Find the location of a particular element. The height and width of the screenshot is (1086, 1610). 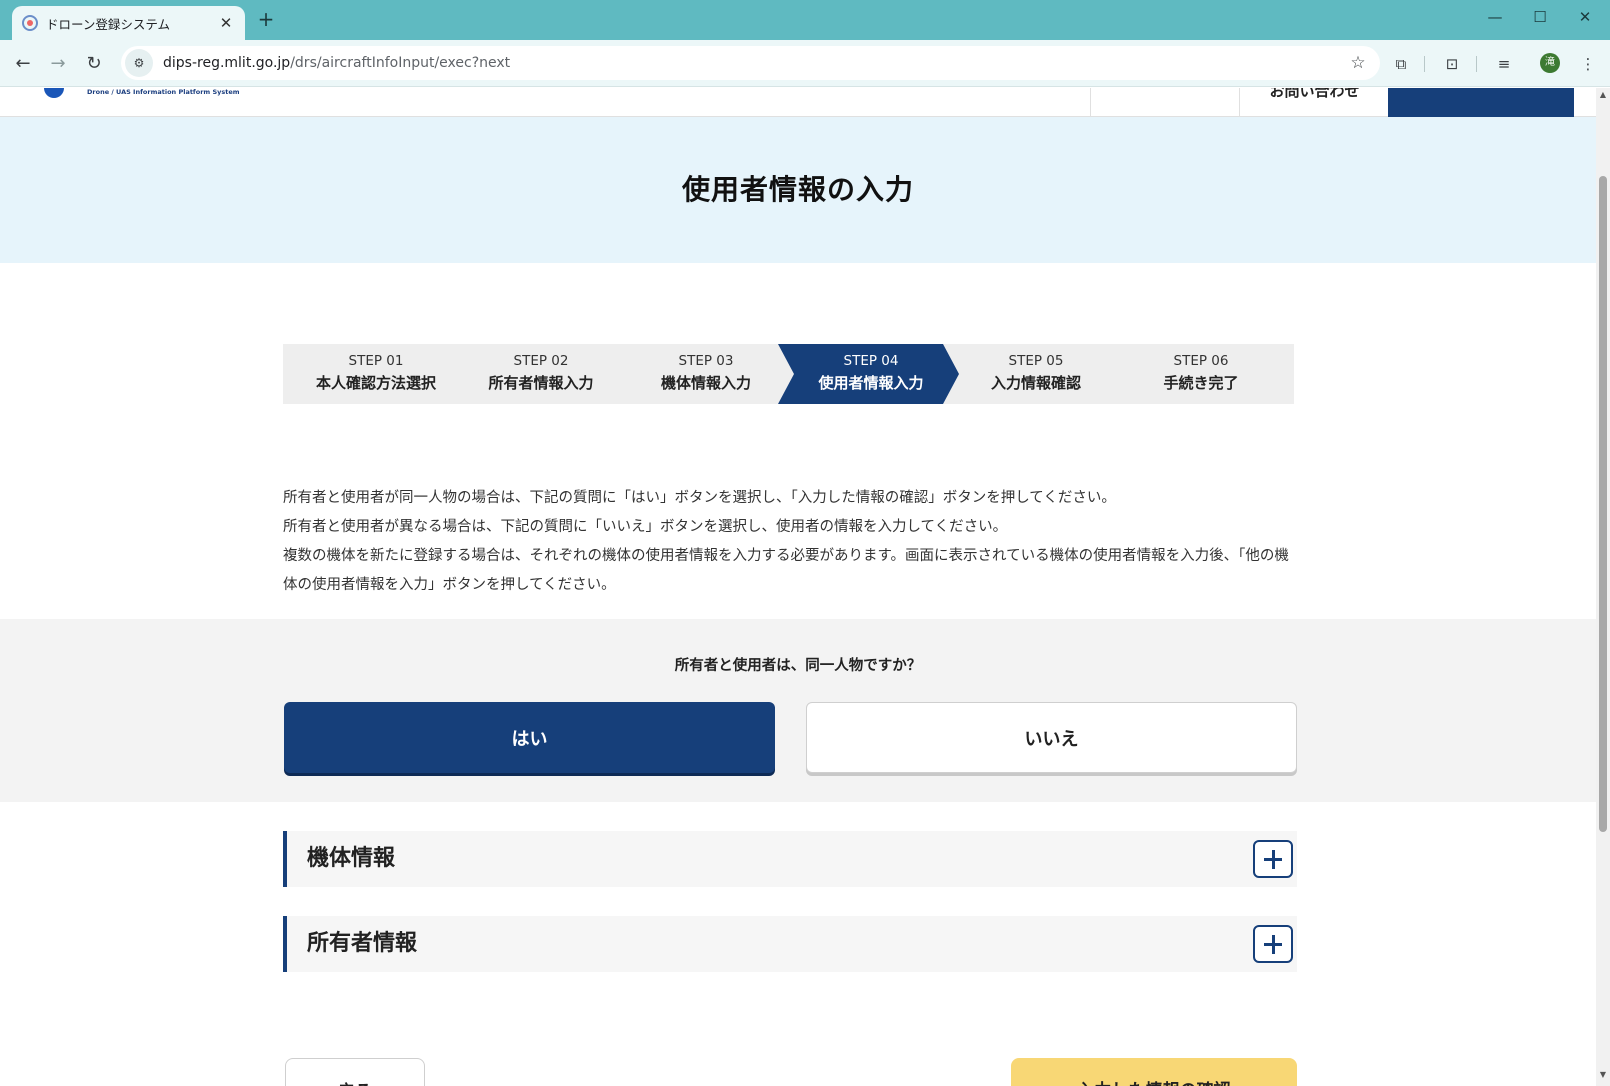

page-title-band: 使用者情報の入力 is located at coordinates (798, 190).